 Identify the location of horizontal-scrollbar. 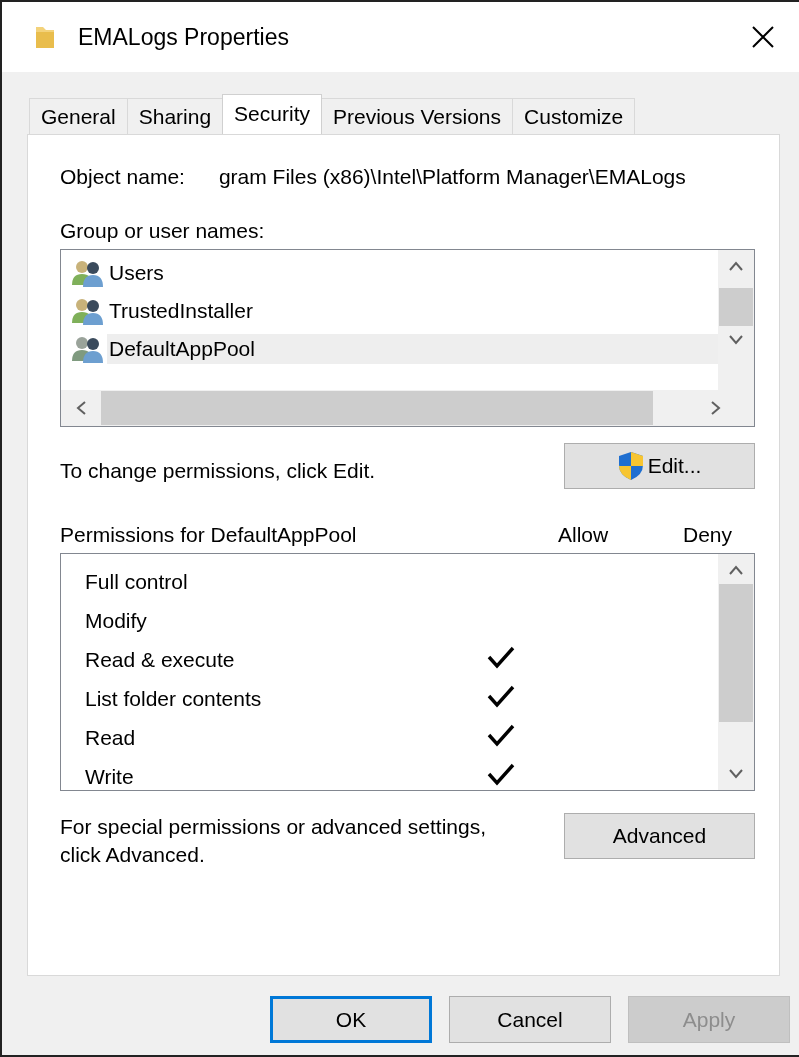
(407, 408).